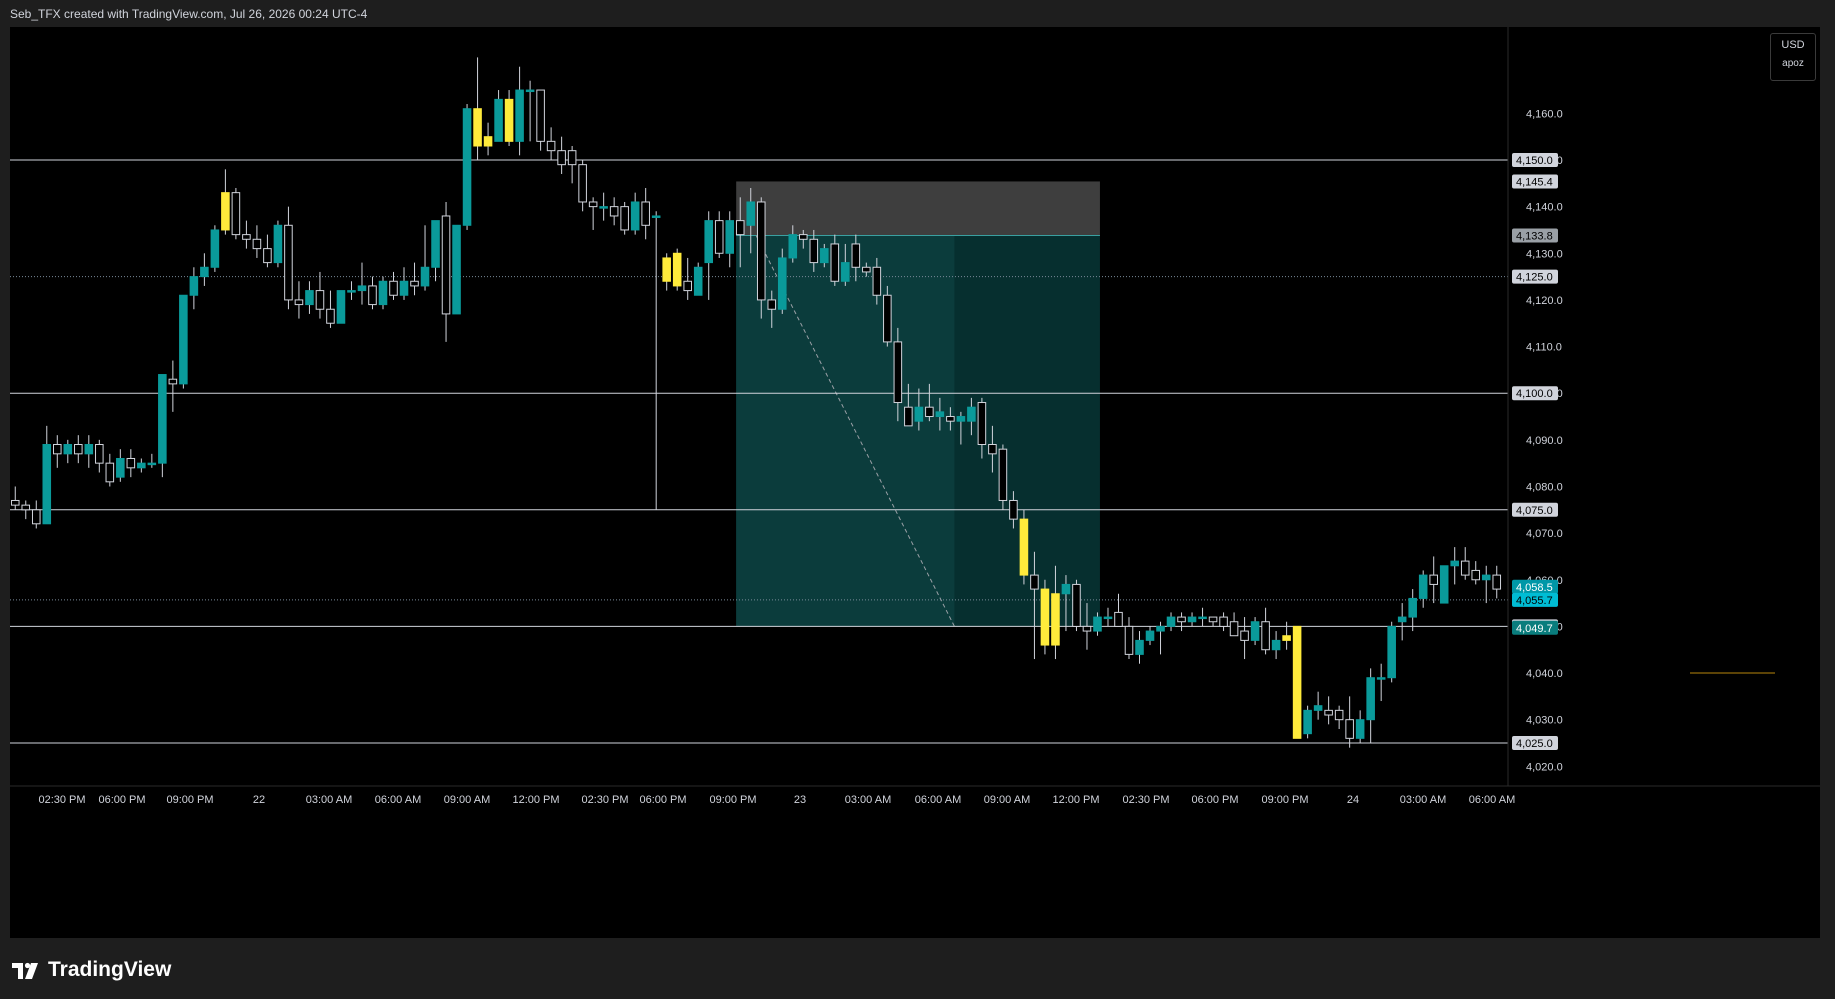  Describe the element at coordinates (938, 800) in the screenshot. I see `time-tick-label: 06:00 AM` at that location.